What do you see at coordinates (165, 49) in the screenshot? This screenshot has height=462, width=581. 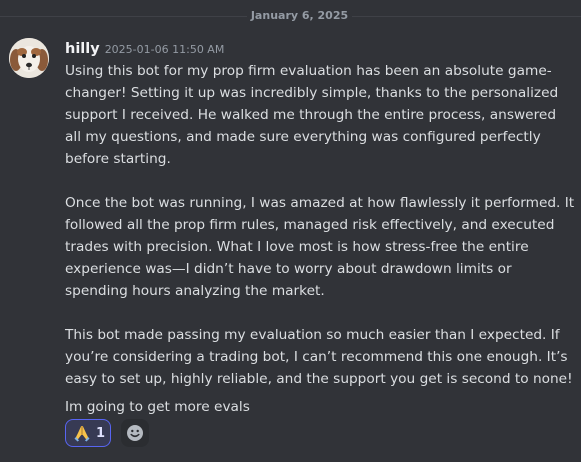 I see `timestamp: 2025-01-06 11:50 AM` at bounding box center [165, 49].